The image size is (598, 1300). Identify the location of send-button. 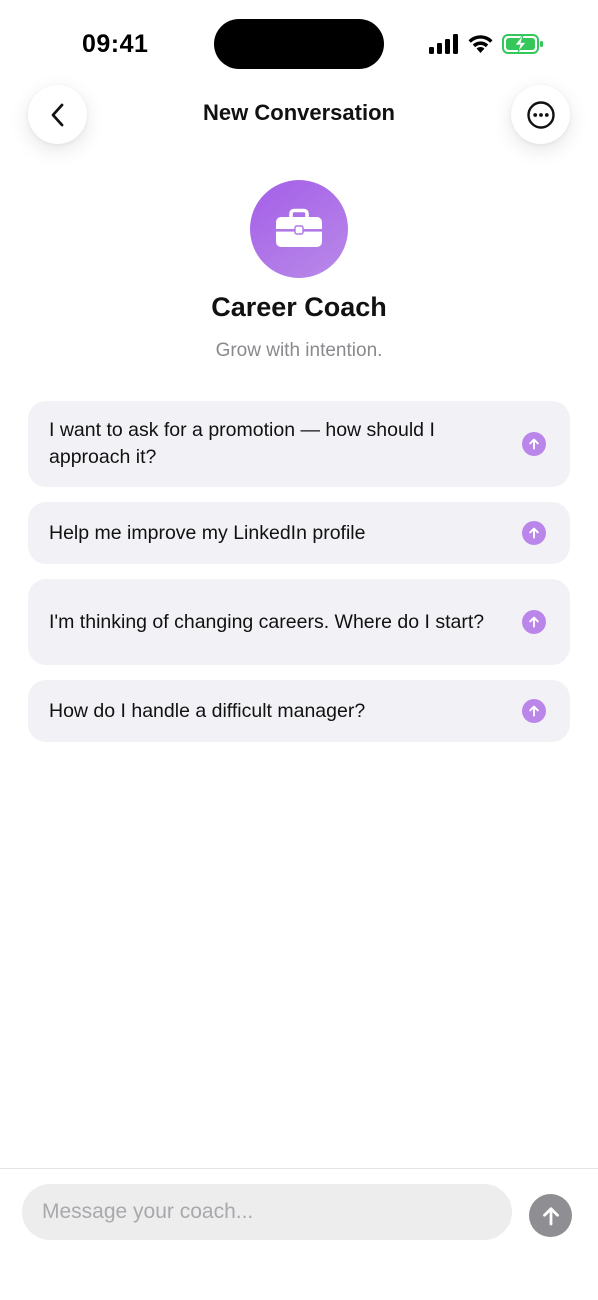
(550, 1215).